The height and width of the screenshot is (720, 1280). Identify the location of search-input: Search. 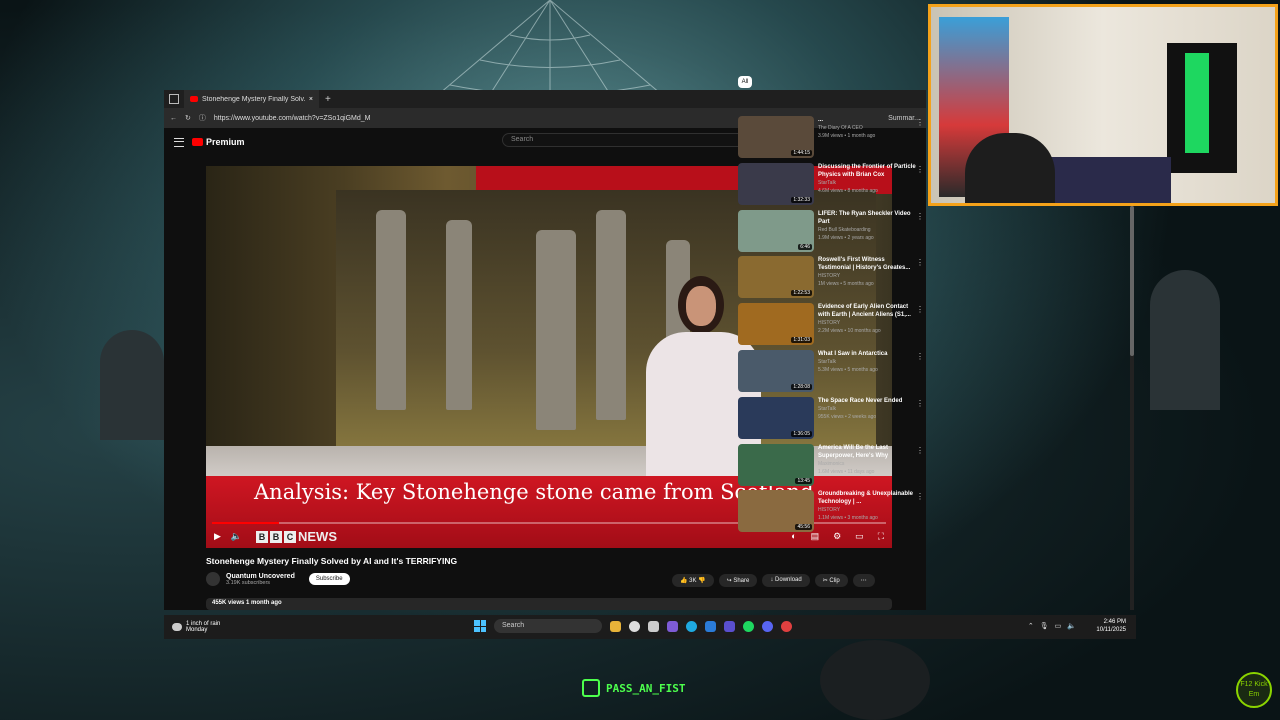
(624, 140).